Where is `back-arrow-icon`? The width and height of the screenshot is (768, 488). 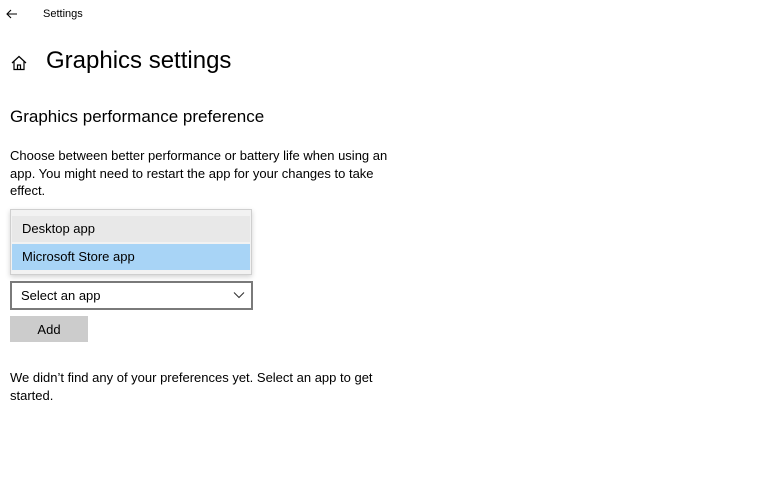
back-arrow-icon is located at coordinates (11, 14).